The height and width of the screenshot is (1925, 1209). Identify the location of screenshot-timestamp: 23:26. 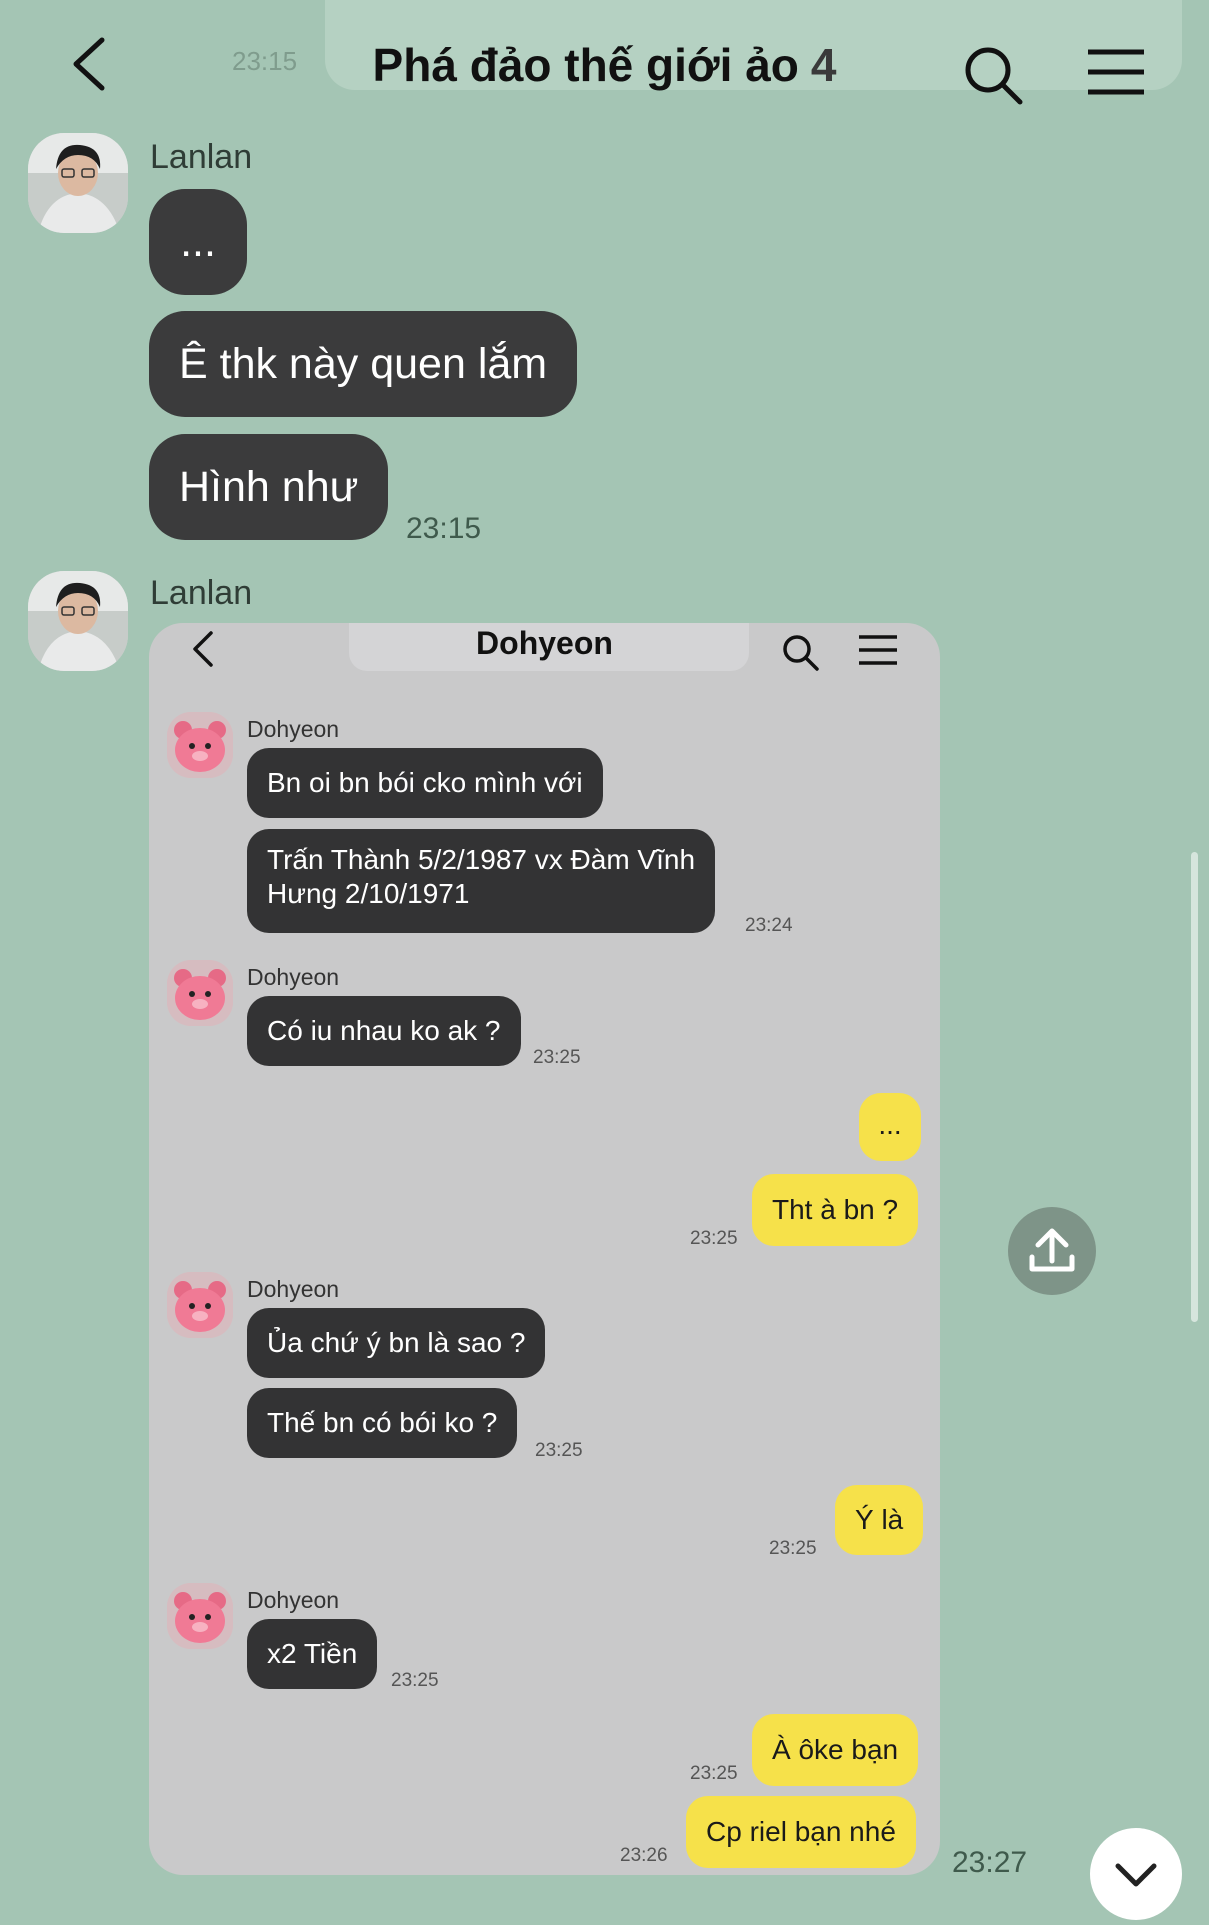
(644, 1855).